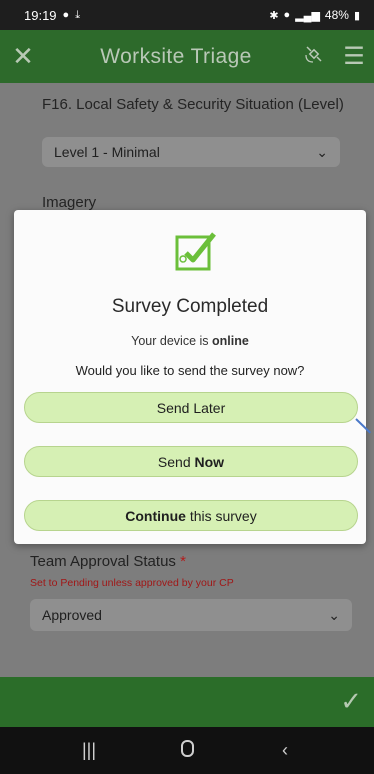  Describe the element at coordinates (155, 515) in the screenshot. I see `continue-bold: Continue` at that location.